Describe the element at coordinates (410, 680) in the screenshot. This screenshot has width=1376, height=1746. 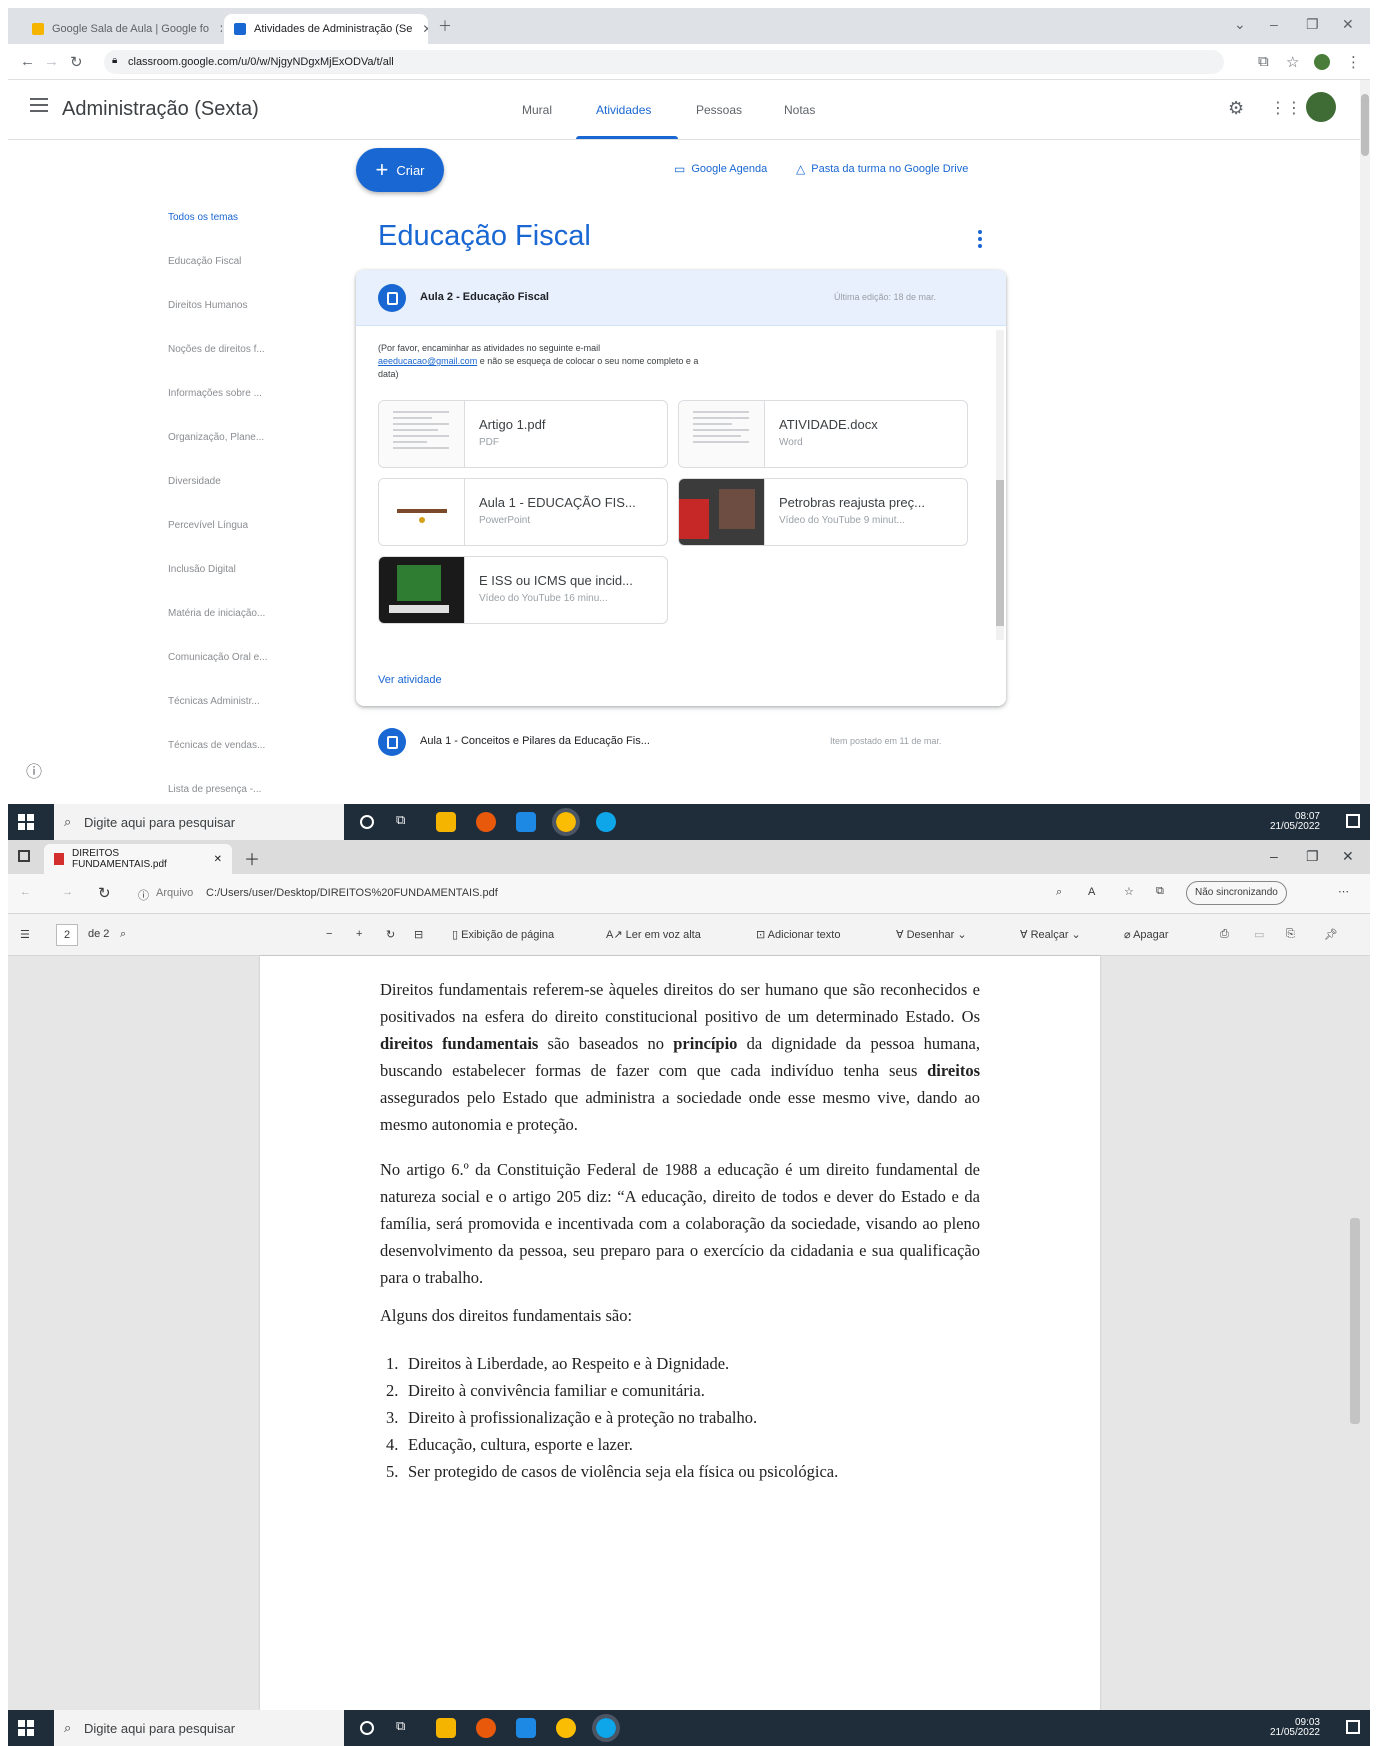
I see `view-assignment-link: Ver atividade` at that location.